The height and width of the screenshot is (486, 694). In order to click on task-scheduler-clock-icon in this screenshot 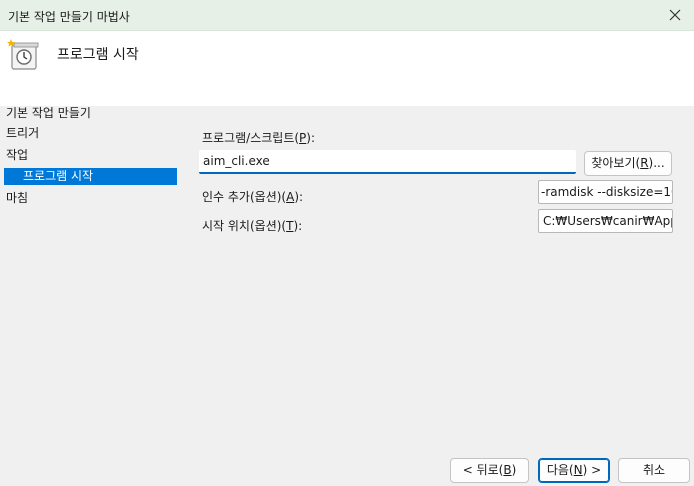, I will do `click(23, 54)`.